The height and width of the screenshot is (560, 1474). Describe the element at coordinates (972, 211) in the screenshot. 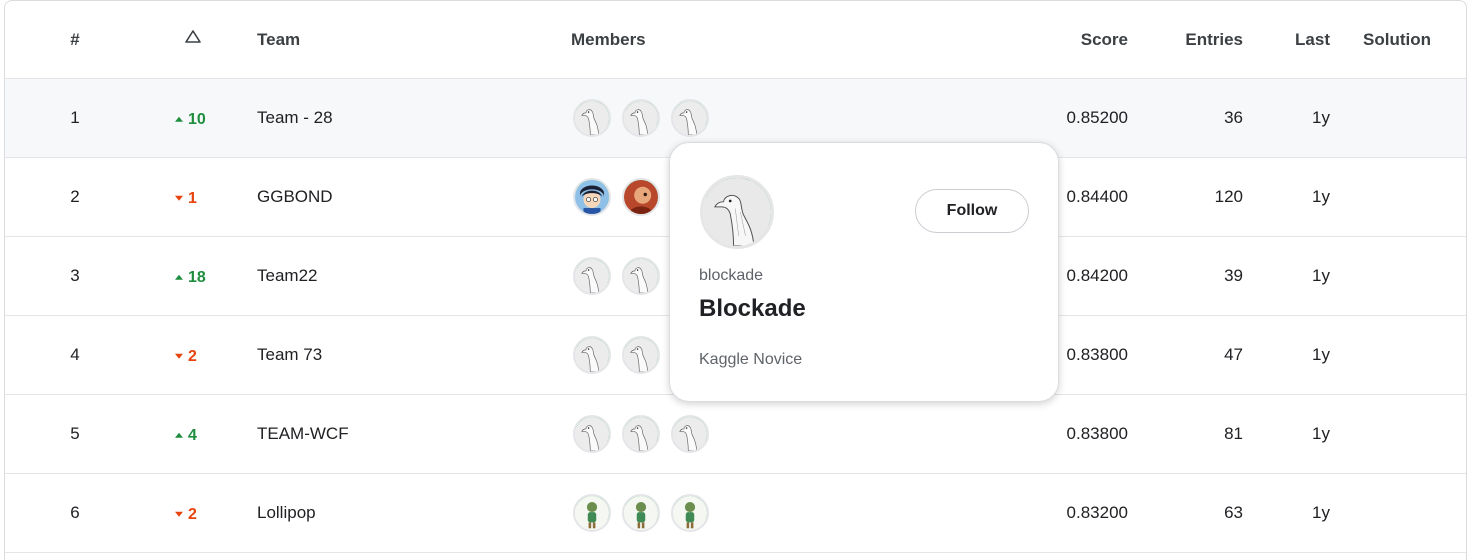

I see `follow-button: Follow` at that location.